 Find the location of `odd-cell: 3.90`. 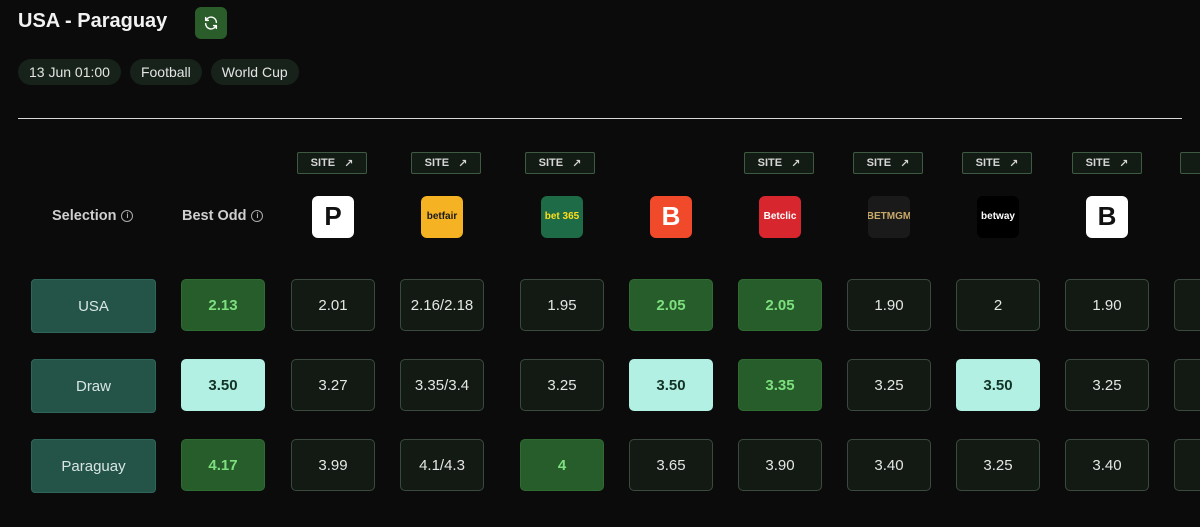

odd-cell: 3.90 is located at coordinates (780, 465).